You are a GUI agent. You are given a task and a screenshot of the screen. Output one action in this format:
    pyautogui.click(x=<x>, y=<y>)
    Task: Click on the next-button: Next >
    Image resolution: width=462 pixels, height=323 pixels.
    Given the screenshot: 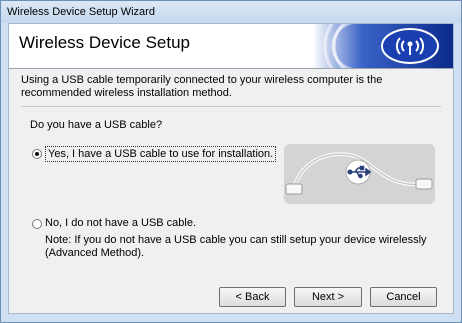 What is the action you would take?
    pyautogui.click(x=328, y=297)
    